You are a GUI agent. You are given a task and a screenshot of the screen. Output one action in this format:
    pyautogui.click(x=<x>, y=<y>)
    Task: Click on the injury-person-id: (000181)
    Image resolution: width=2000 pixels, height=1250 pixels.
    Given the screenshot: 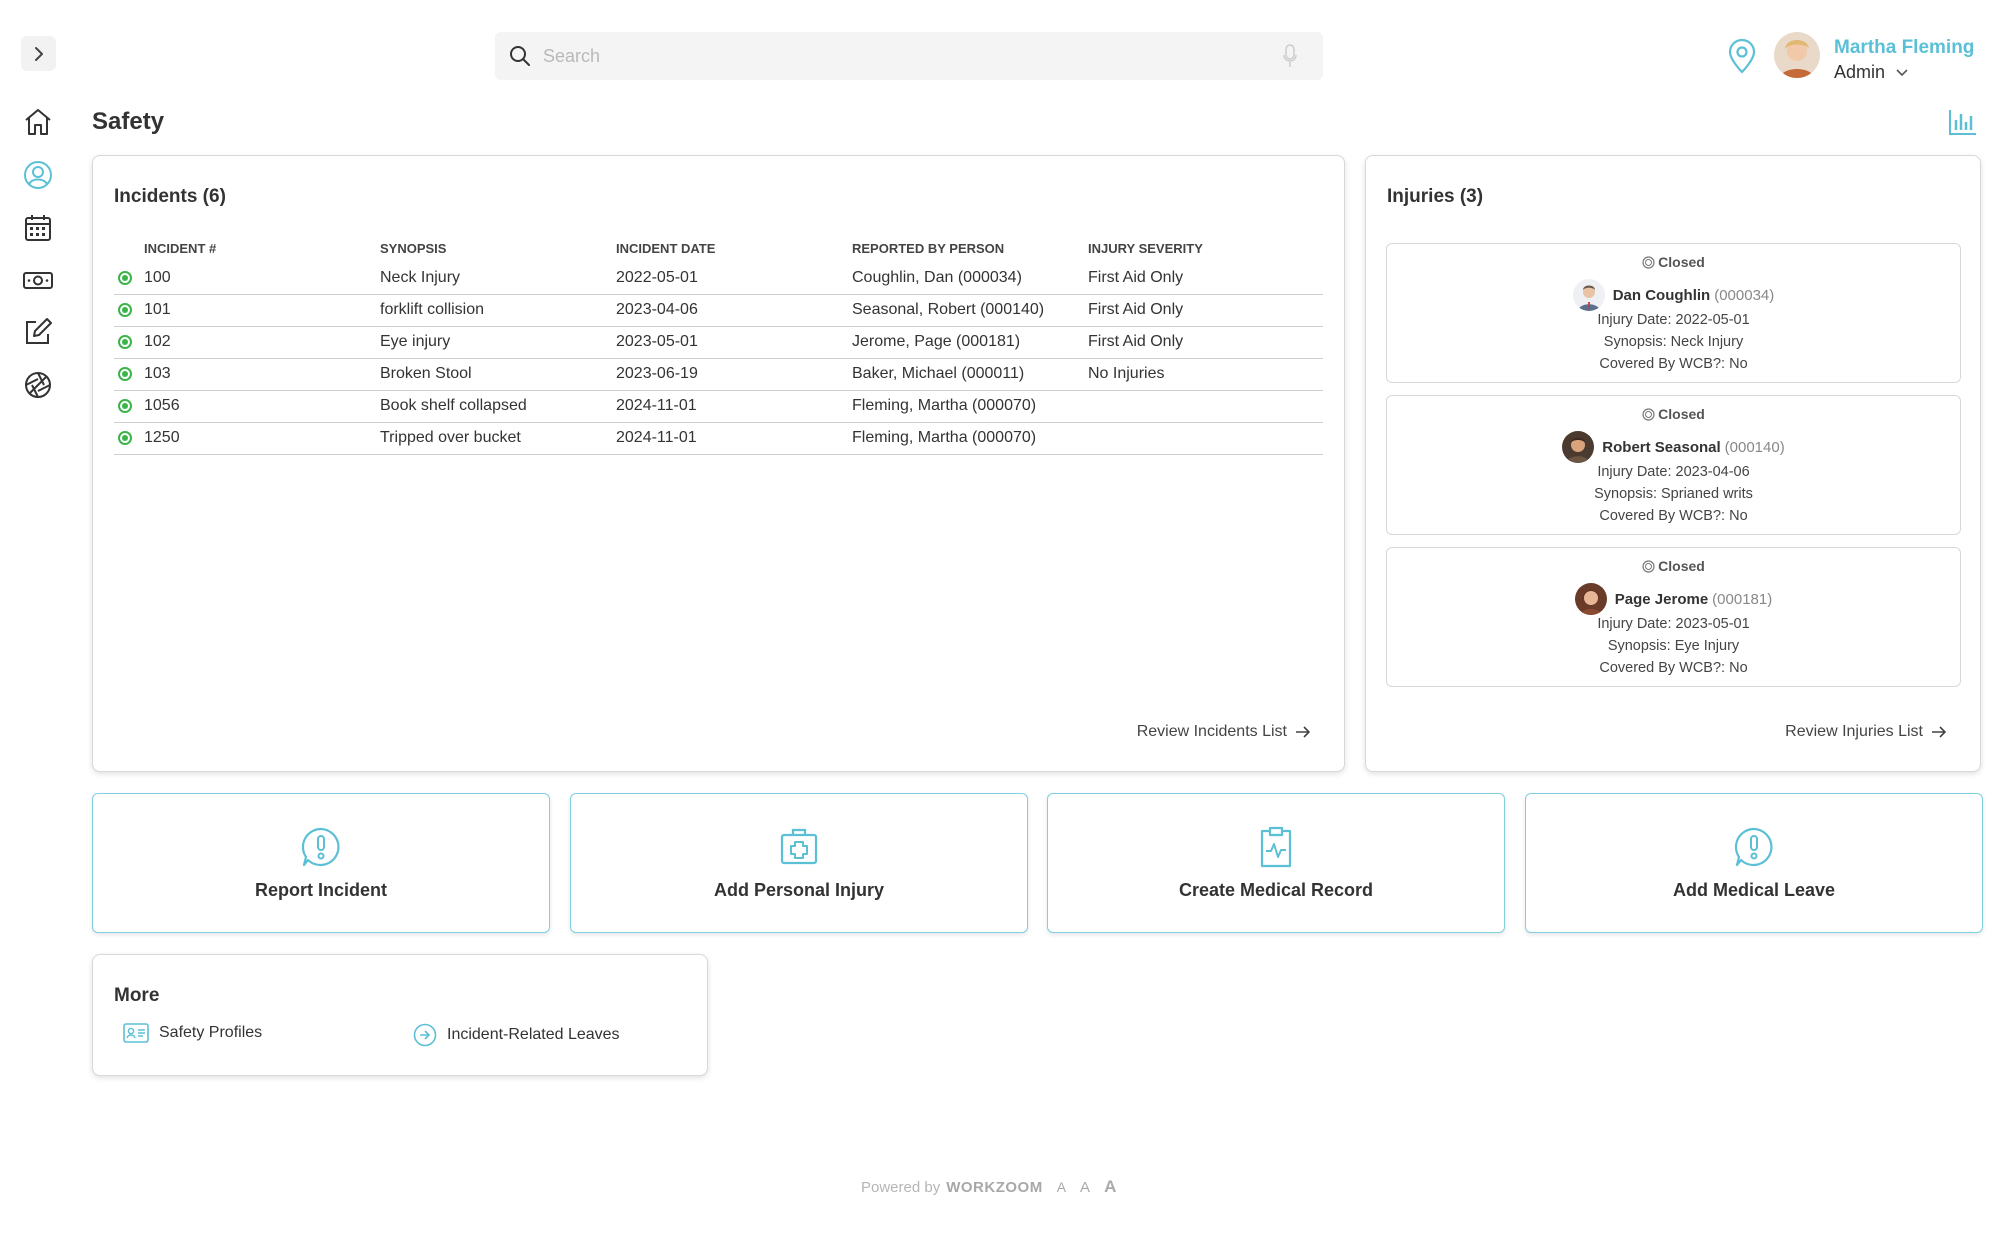 What is the action you would take?
    pyautogui.click(x=1742, y=599)
    